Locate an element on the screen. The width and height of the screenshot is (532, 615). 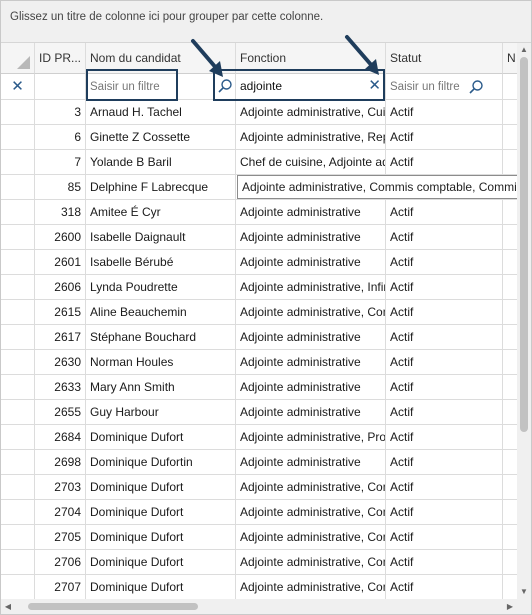
cell-nom: Isabelle Bérubé is located at coordinates (161, 262).